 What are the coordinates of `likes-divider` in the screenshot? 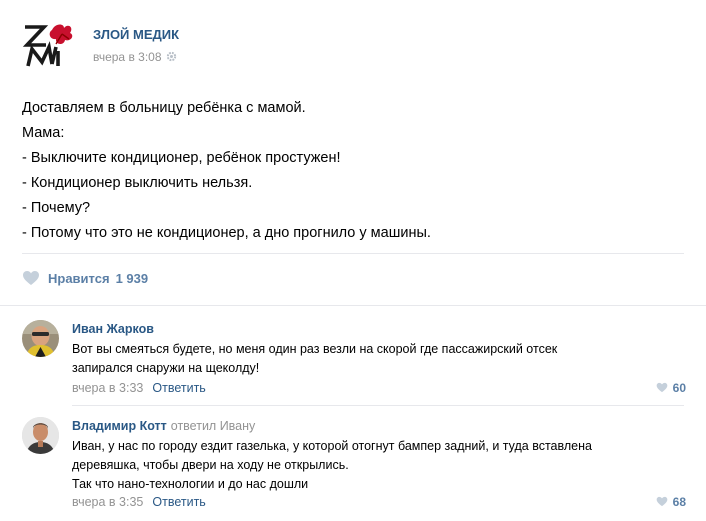 It's located at (353, 253).